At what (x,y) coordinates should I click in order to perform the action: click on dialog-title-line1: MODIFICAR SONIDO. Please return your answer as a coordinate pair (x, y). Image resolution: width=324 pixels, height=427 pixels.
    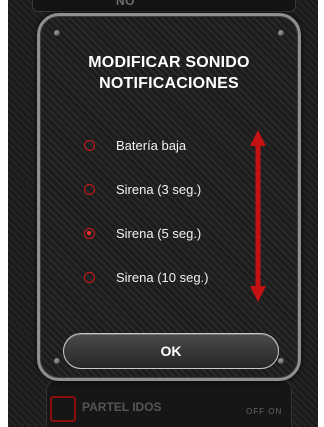
    Looking at the image, I should click on (169, 62).